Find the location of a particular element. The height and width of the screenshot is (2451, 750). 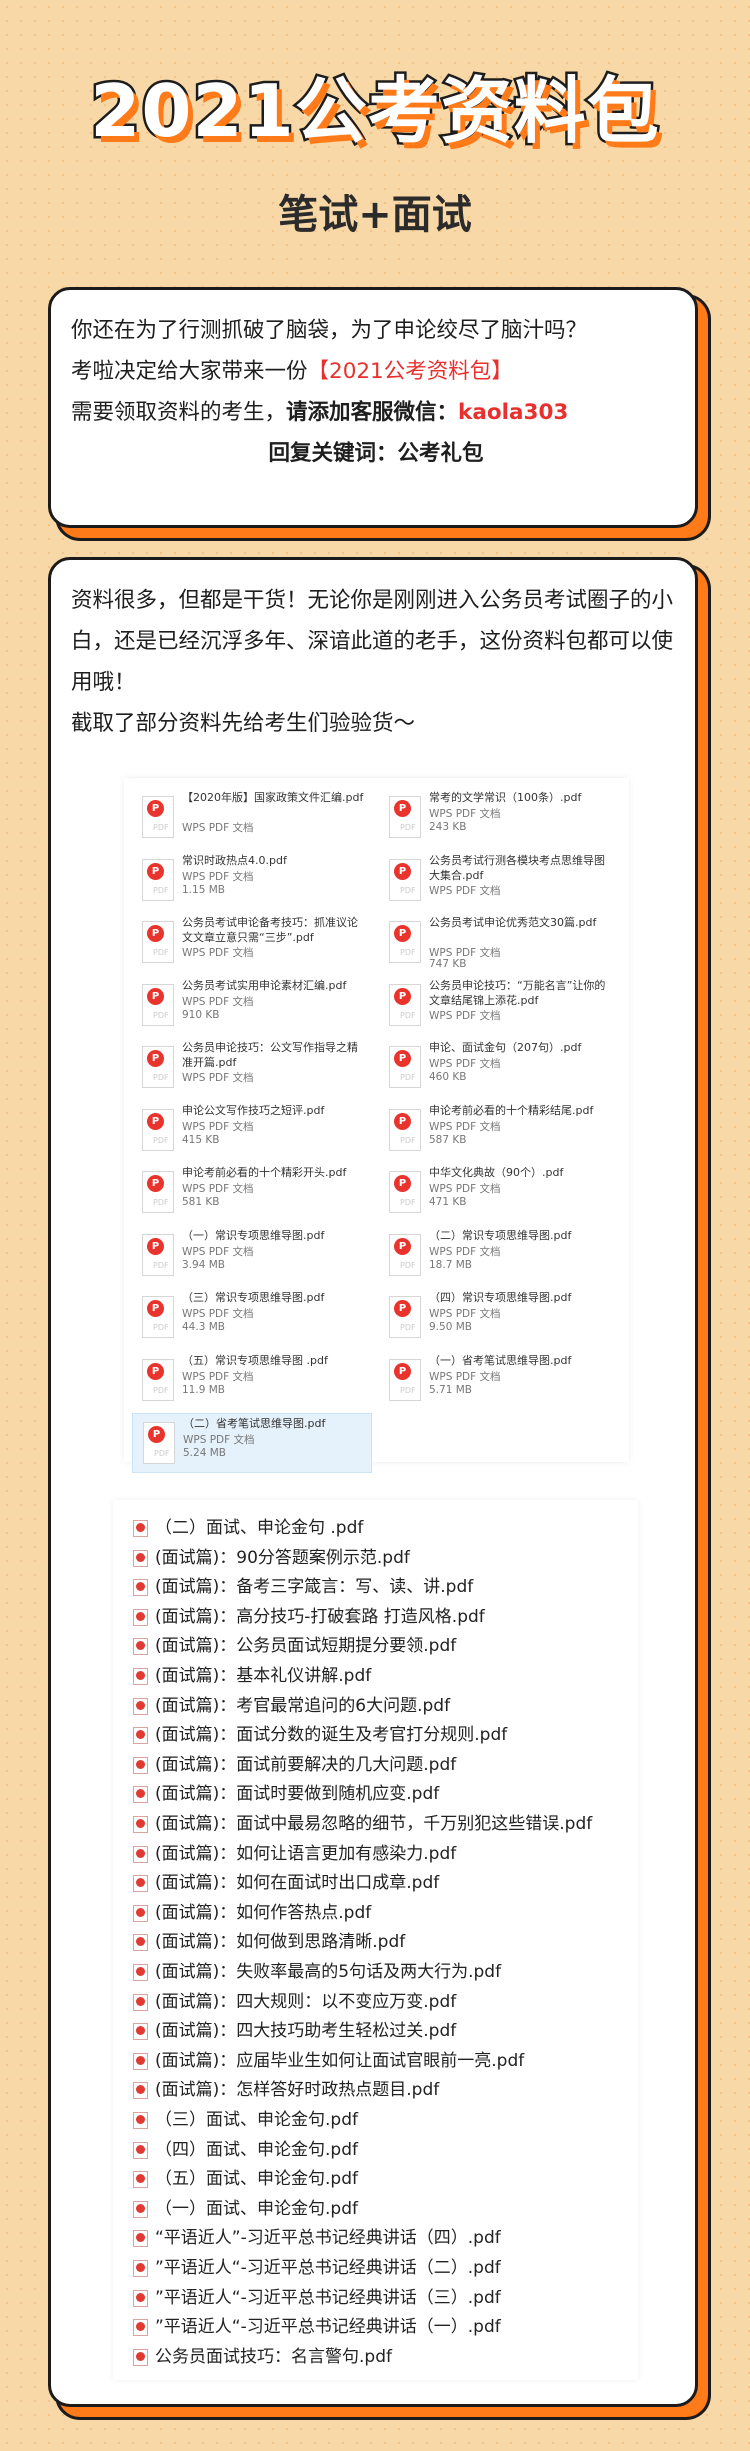

file-name: （二）省考笔试思维导图.pdf is located at coordinates (254, 1423).